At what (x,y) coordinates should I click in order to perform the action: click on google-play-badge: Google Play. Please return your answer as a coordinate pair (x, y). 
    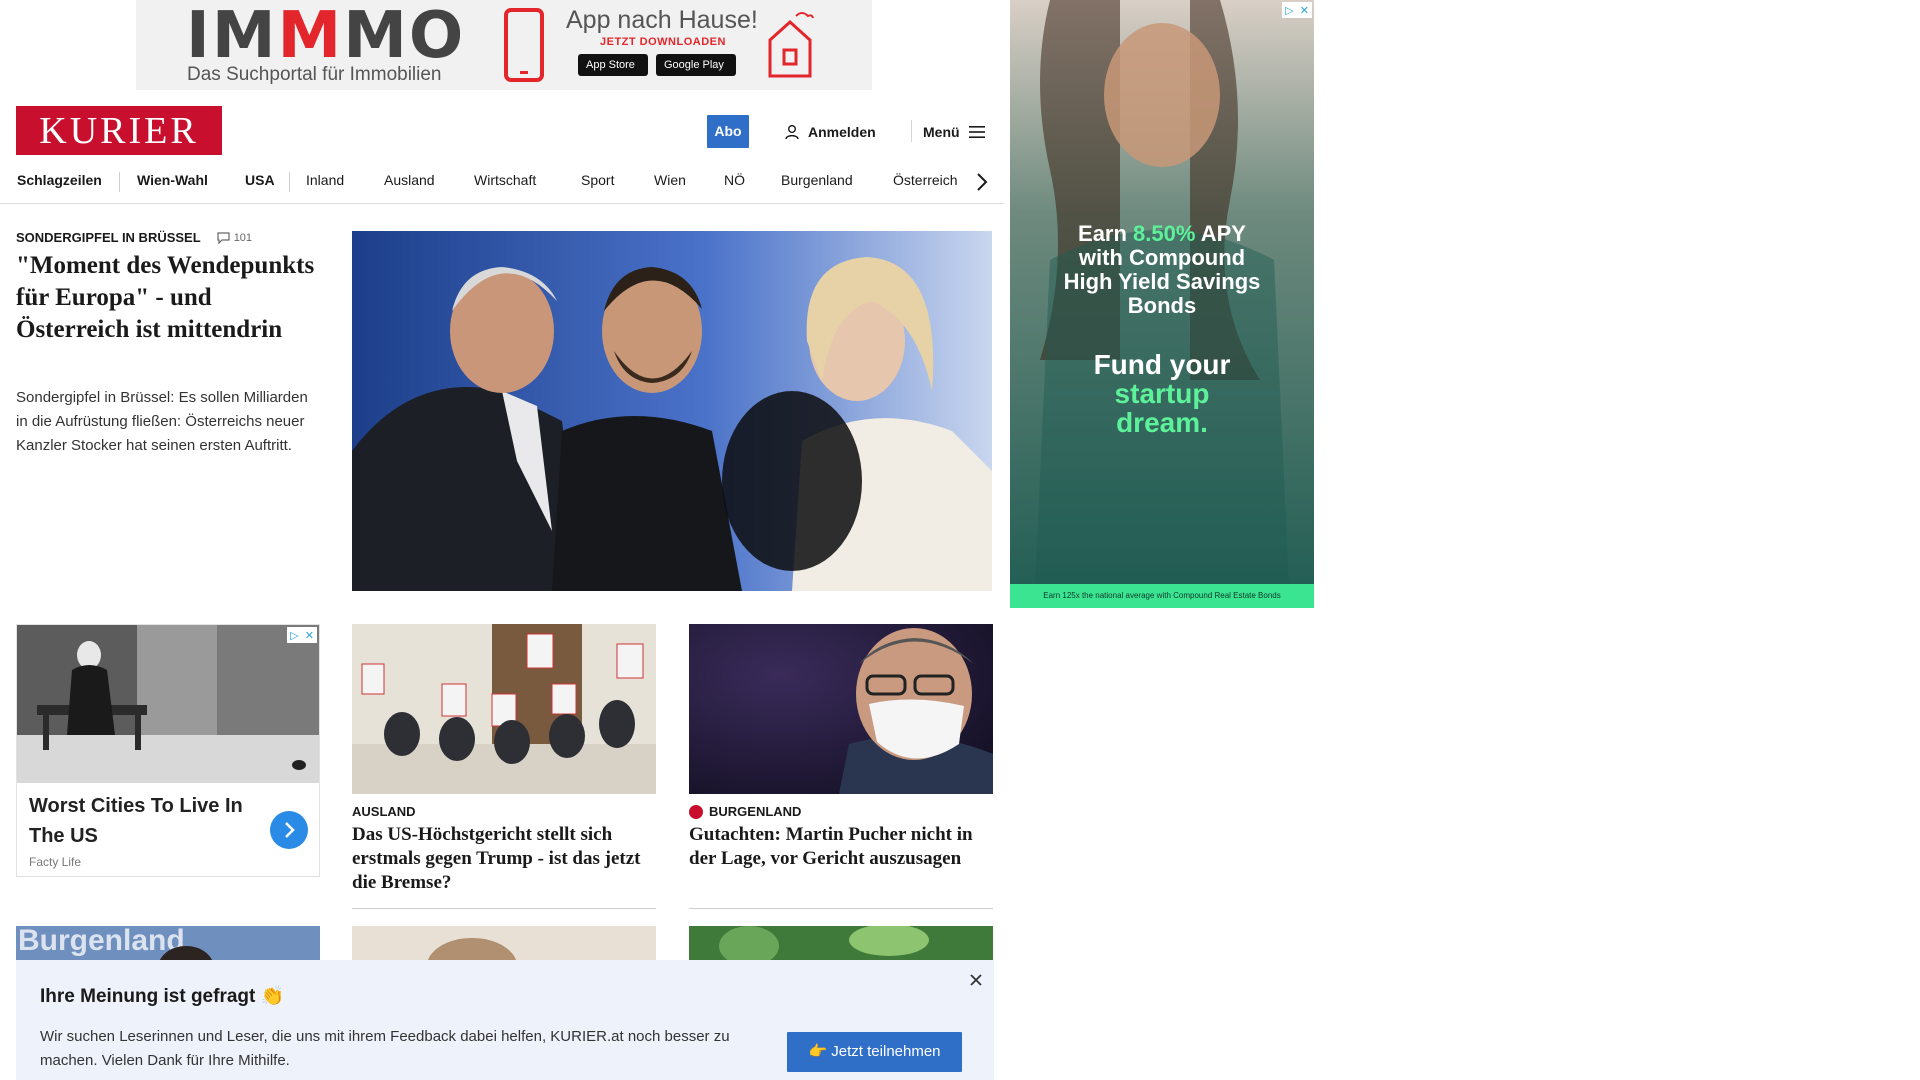
    Looking at the image, I should click on (696, 65).